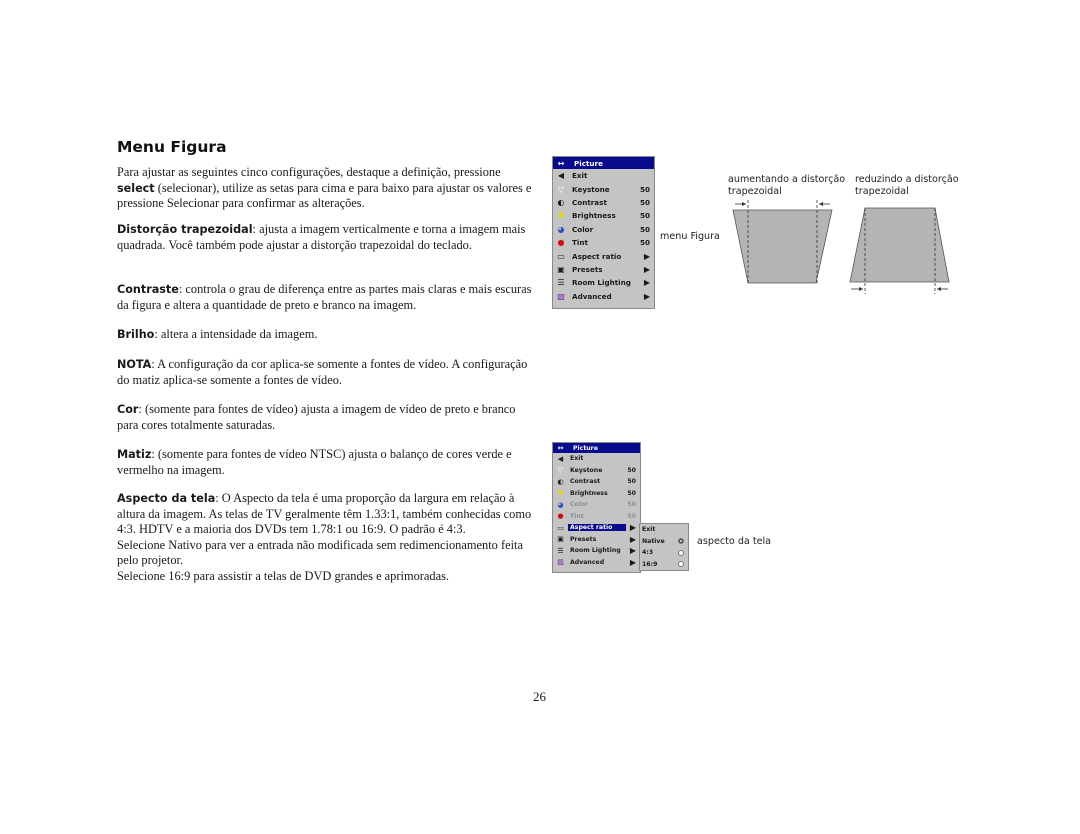 Image resolution: width=1080 pixels, height=834 pixels. I want to click on contrast-icon: ◐, so click(560, 481).